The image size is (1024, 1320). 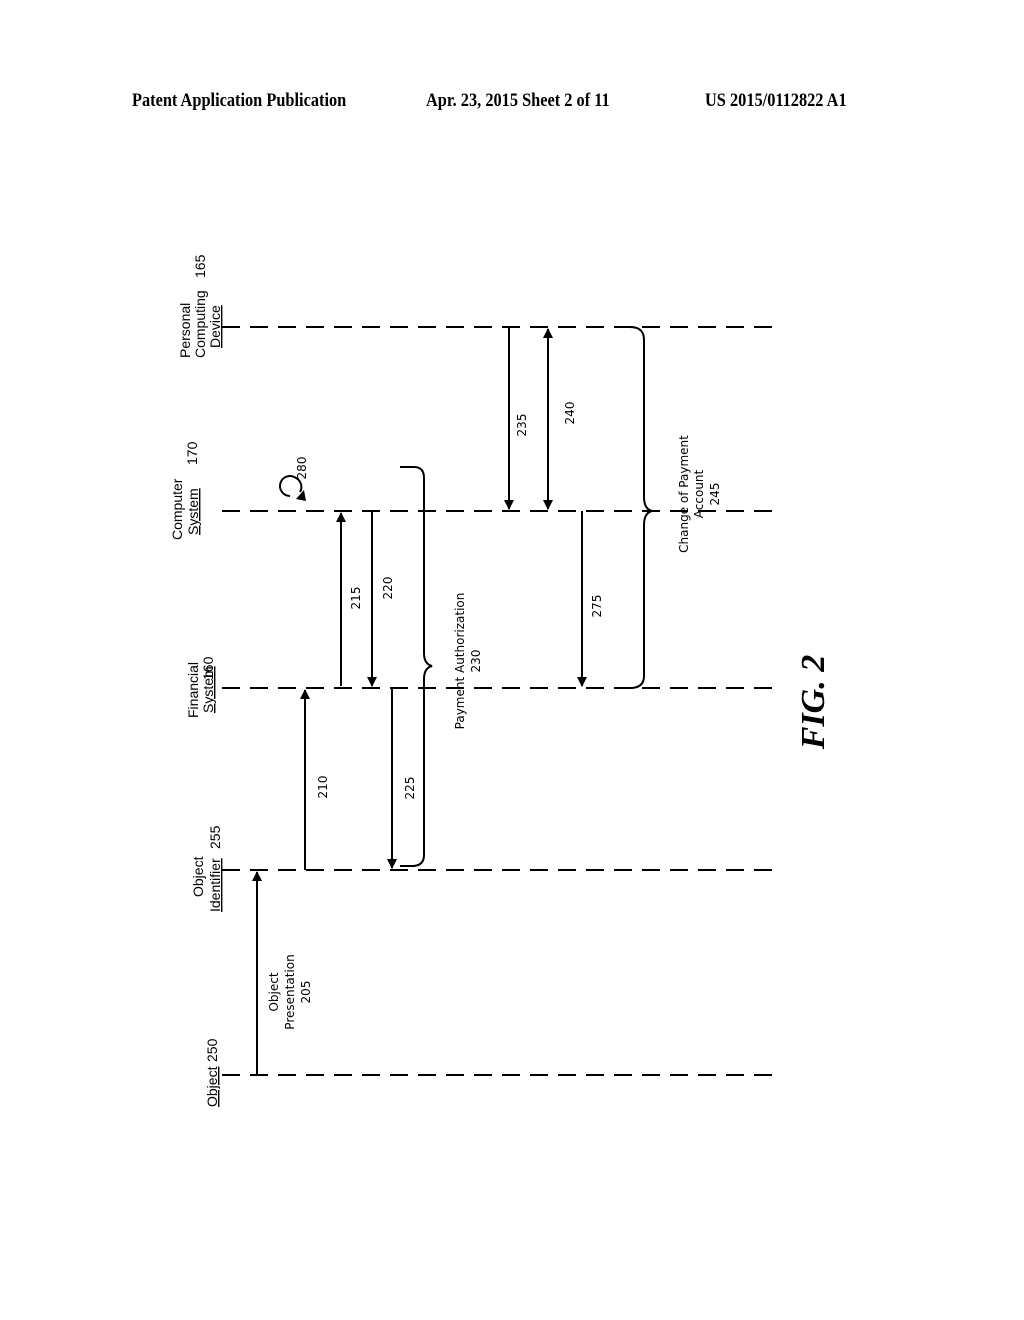 What do you see at coordinates (215, 837) in the screenshot?
I see `svg-text: 255` at bounding box center [215, 837].